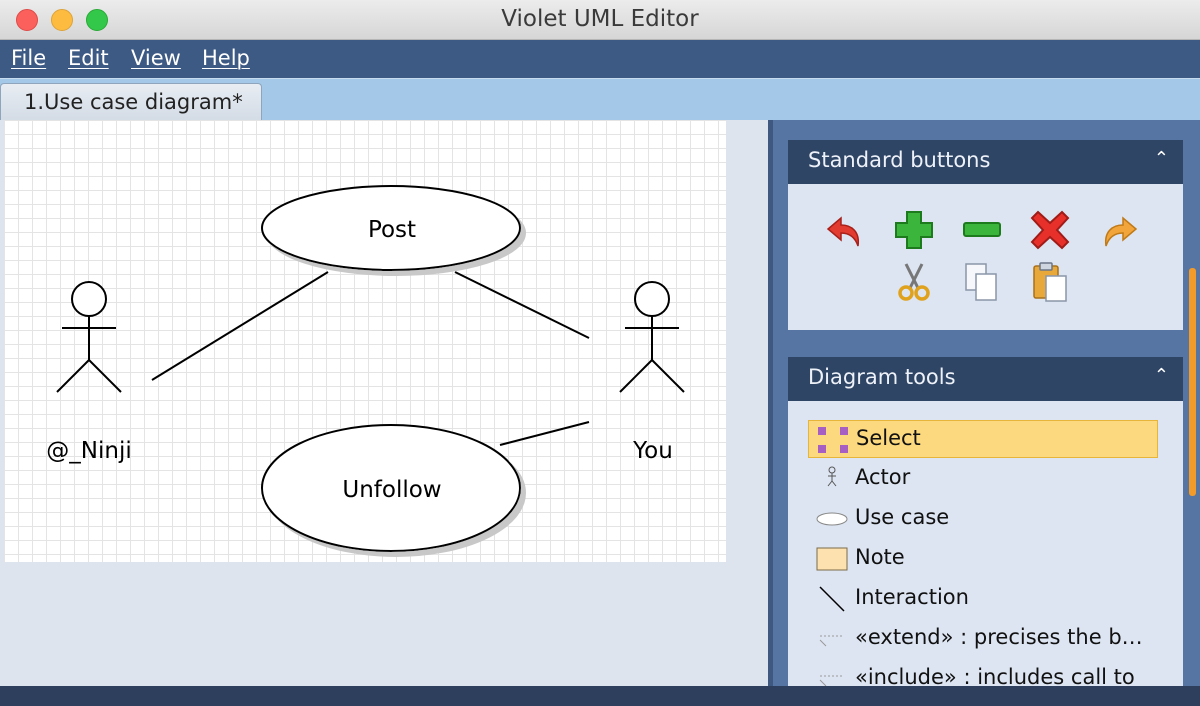  Describe the element at coordinates (914, 230) in the screenshot. I see `add-icon` at that location.